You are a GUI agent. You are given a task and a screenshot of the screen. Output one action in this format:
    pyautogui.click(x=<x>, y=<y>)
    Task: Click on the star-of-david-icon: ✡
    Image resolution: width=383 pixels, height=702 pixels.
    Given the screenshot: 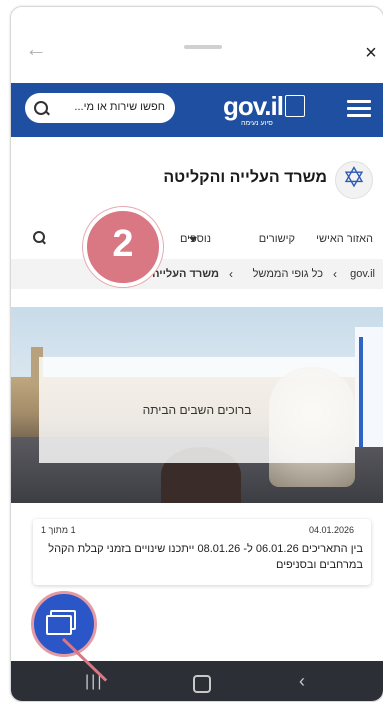 What is the action you would take?
    pyautogui.click(x=354, y=177)
    